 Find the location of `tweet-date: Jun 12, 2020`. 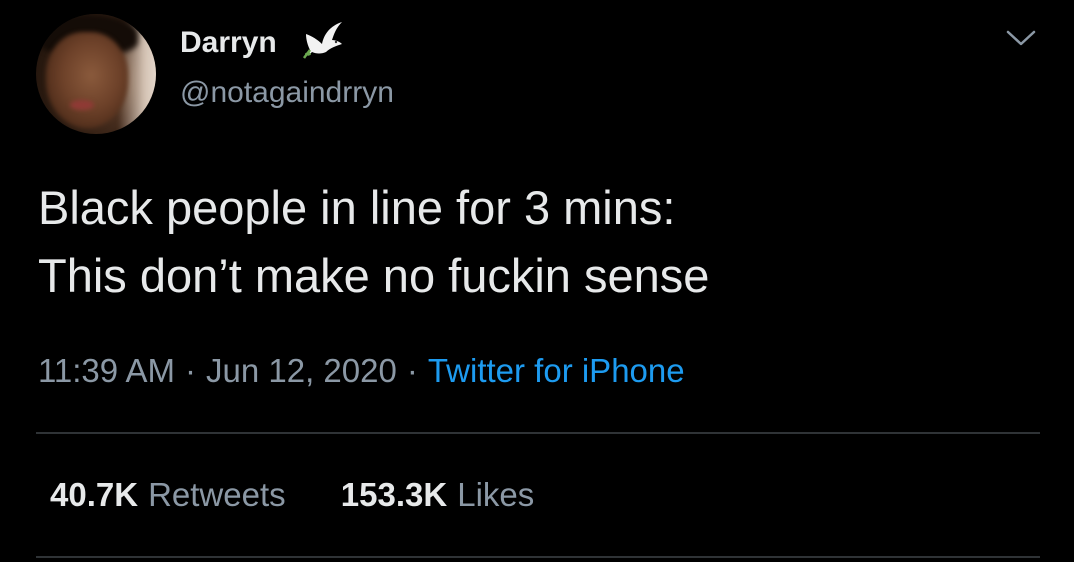

tweet-date: Jun 12, 2020 is located at coordinates (301, 370).